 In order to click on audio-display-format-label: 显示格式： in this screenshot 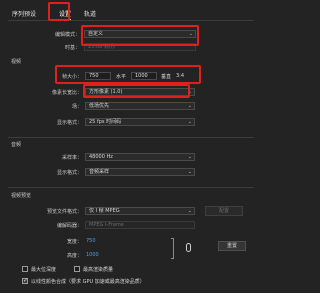, I will do `click(69, 173)`.